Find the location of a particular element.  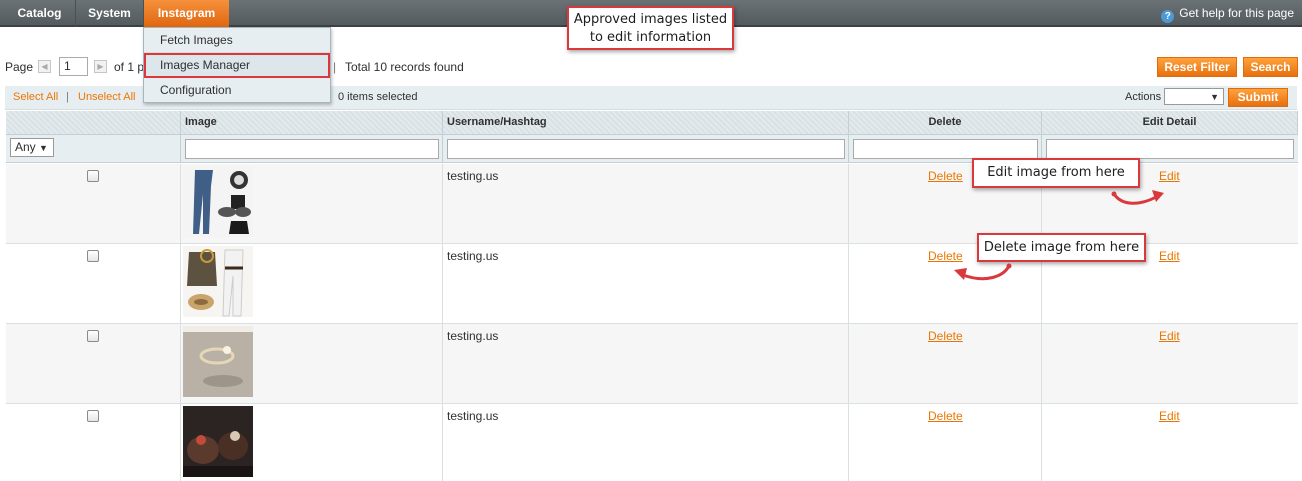

header-username: Username/Hashtag is located at coordinates (646, 123).